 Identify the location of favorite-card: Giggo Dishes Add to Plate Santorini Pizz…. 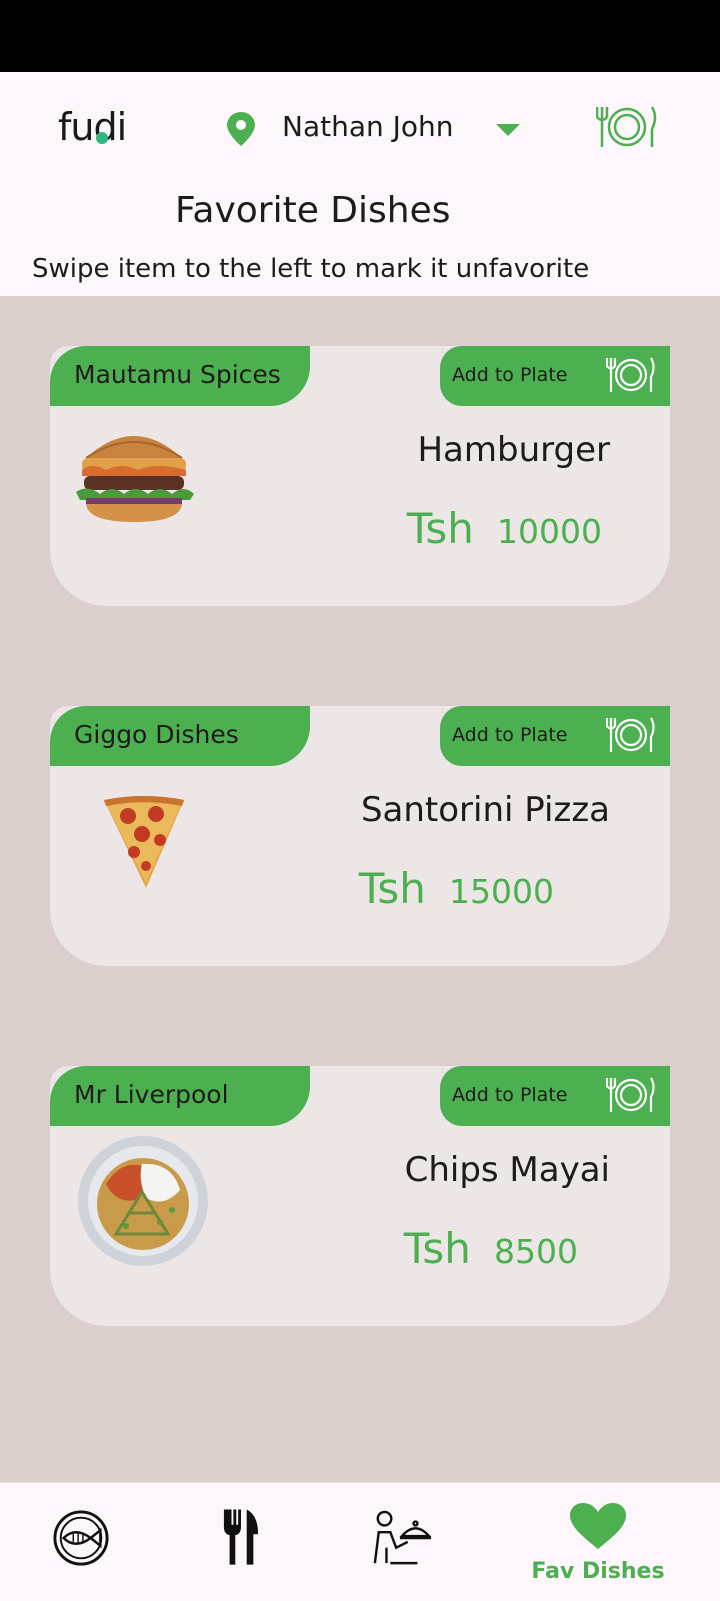
(360, 836).